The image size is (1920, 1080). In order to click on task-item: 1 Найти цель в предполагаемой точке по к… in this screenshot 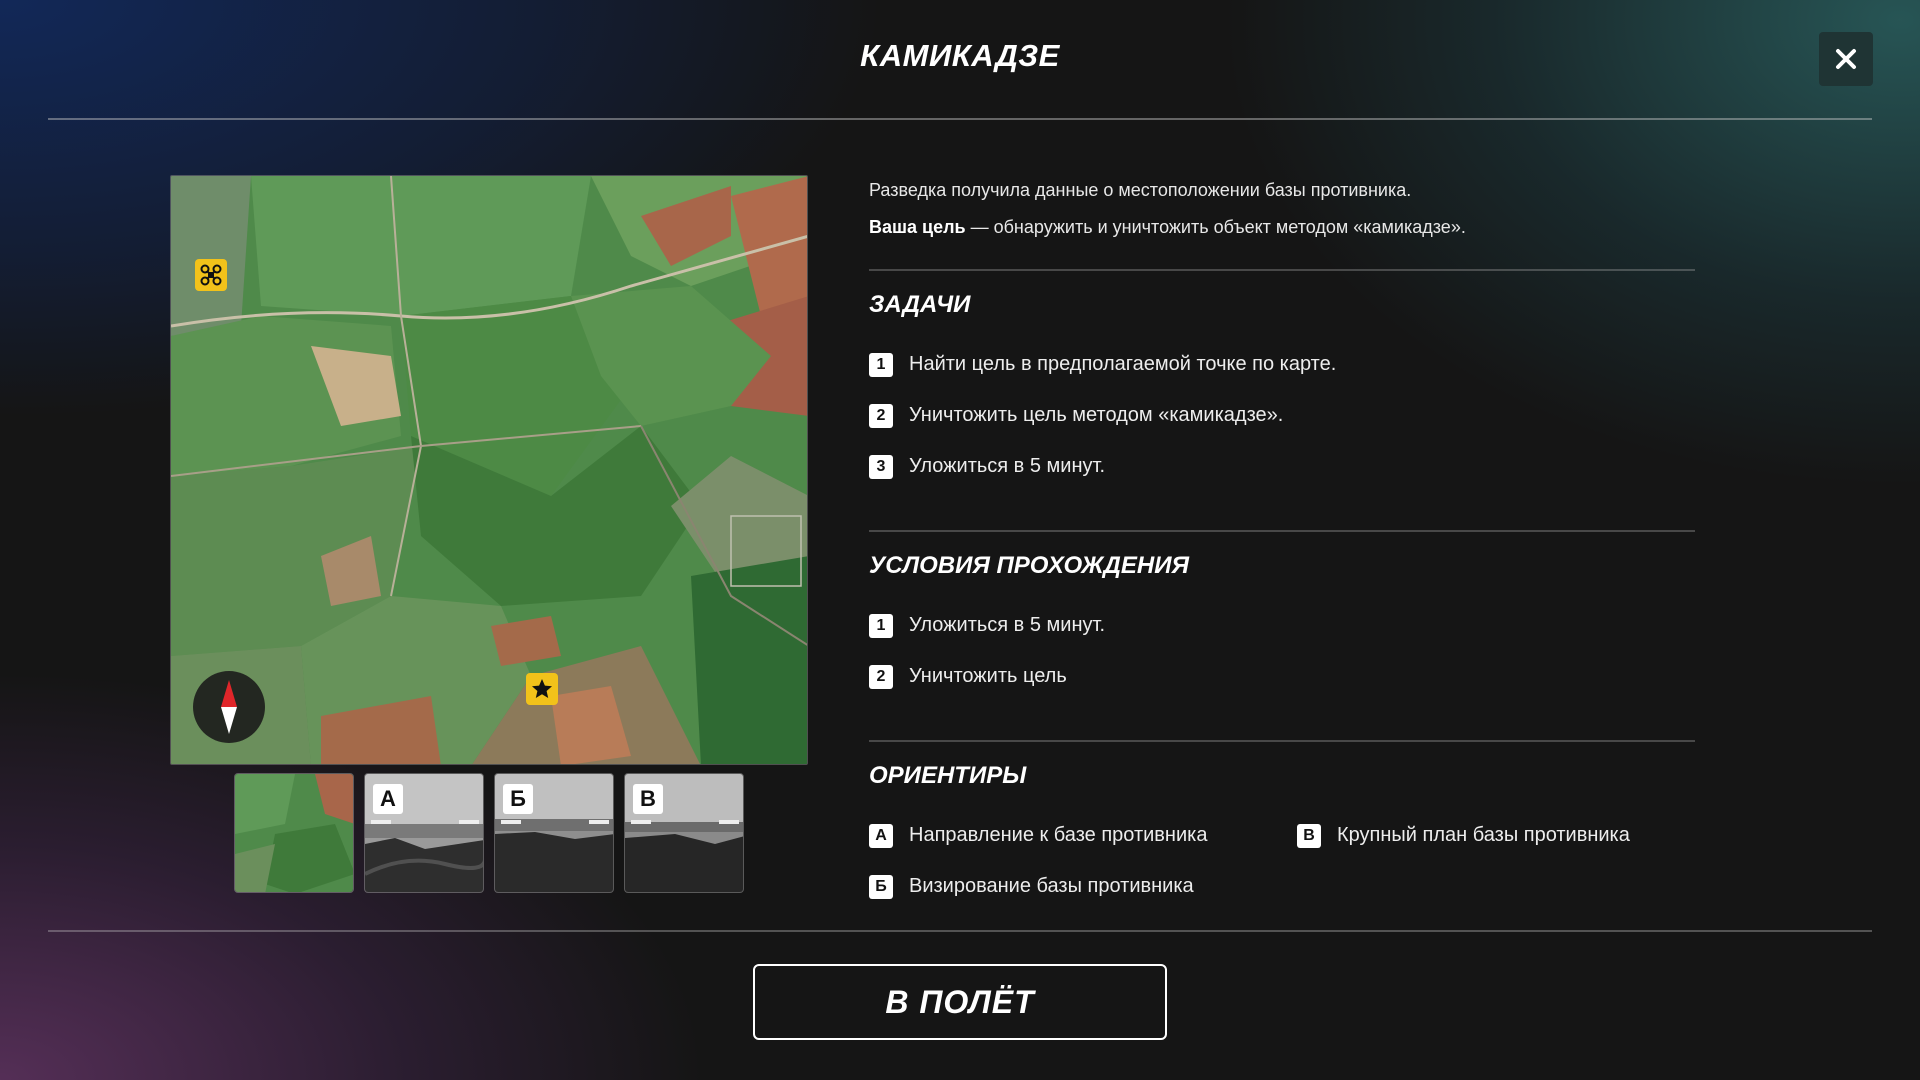, I will do `click(1282, 364)`.